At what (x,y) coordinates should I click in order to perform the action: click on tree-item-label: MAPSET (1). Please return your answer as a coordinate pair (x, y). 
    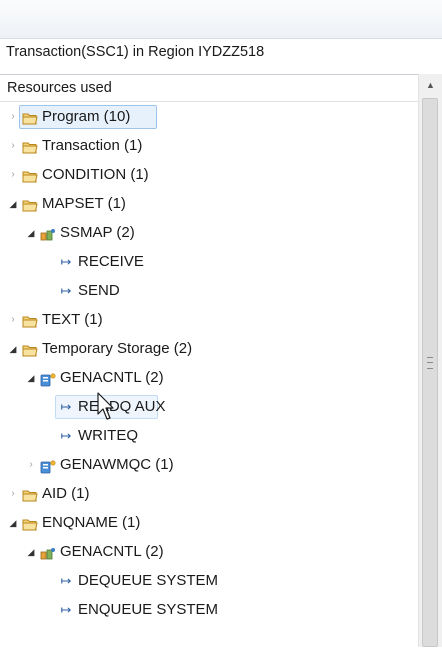
    Looking at the image, I should click on (84, 203).